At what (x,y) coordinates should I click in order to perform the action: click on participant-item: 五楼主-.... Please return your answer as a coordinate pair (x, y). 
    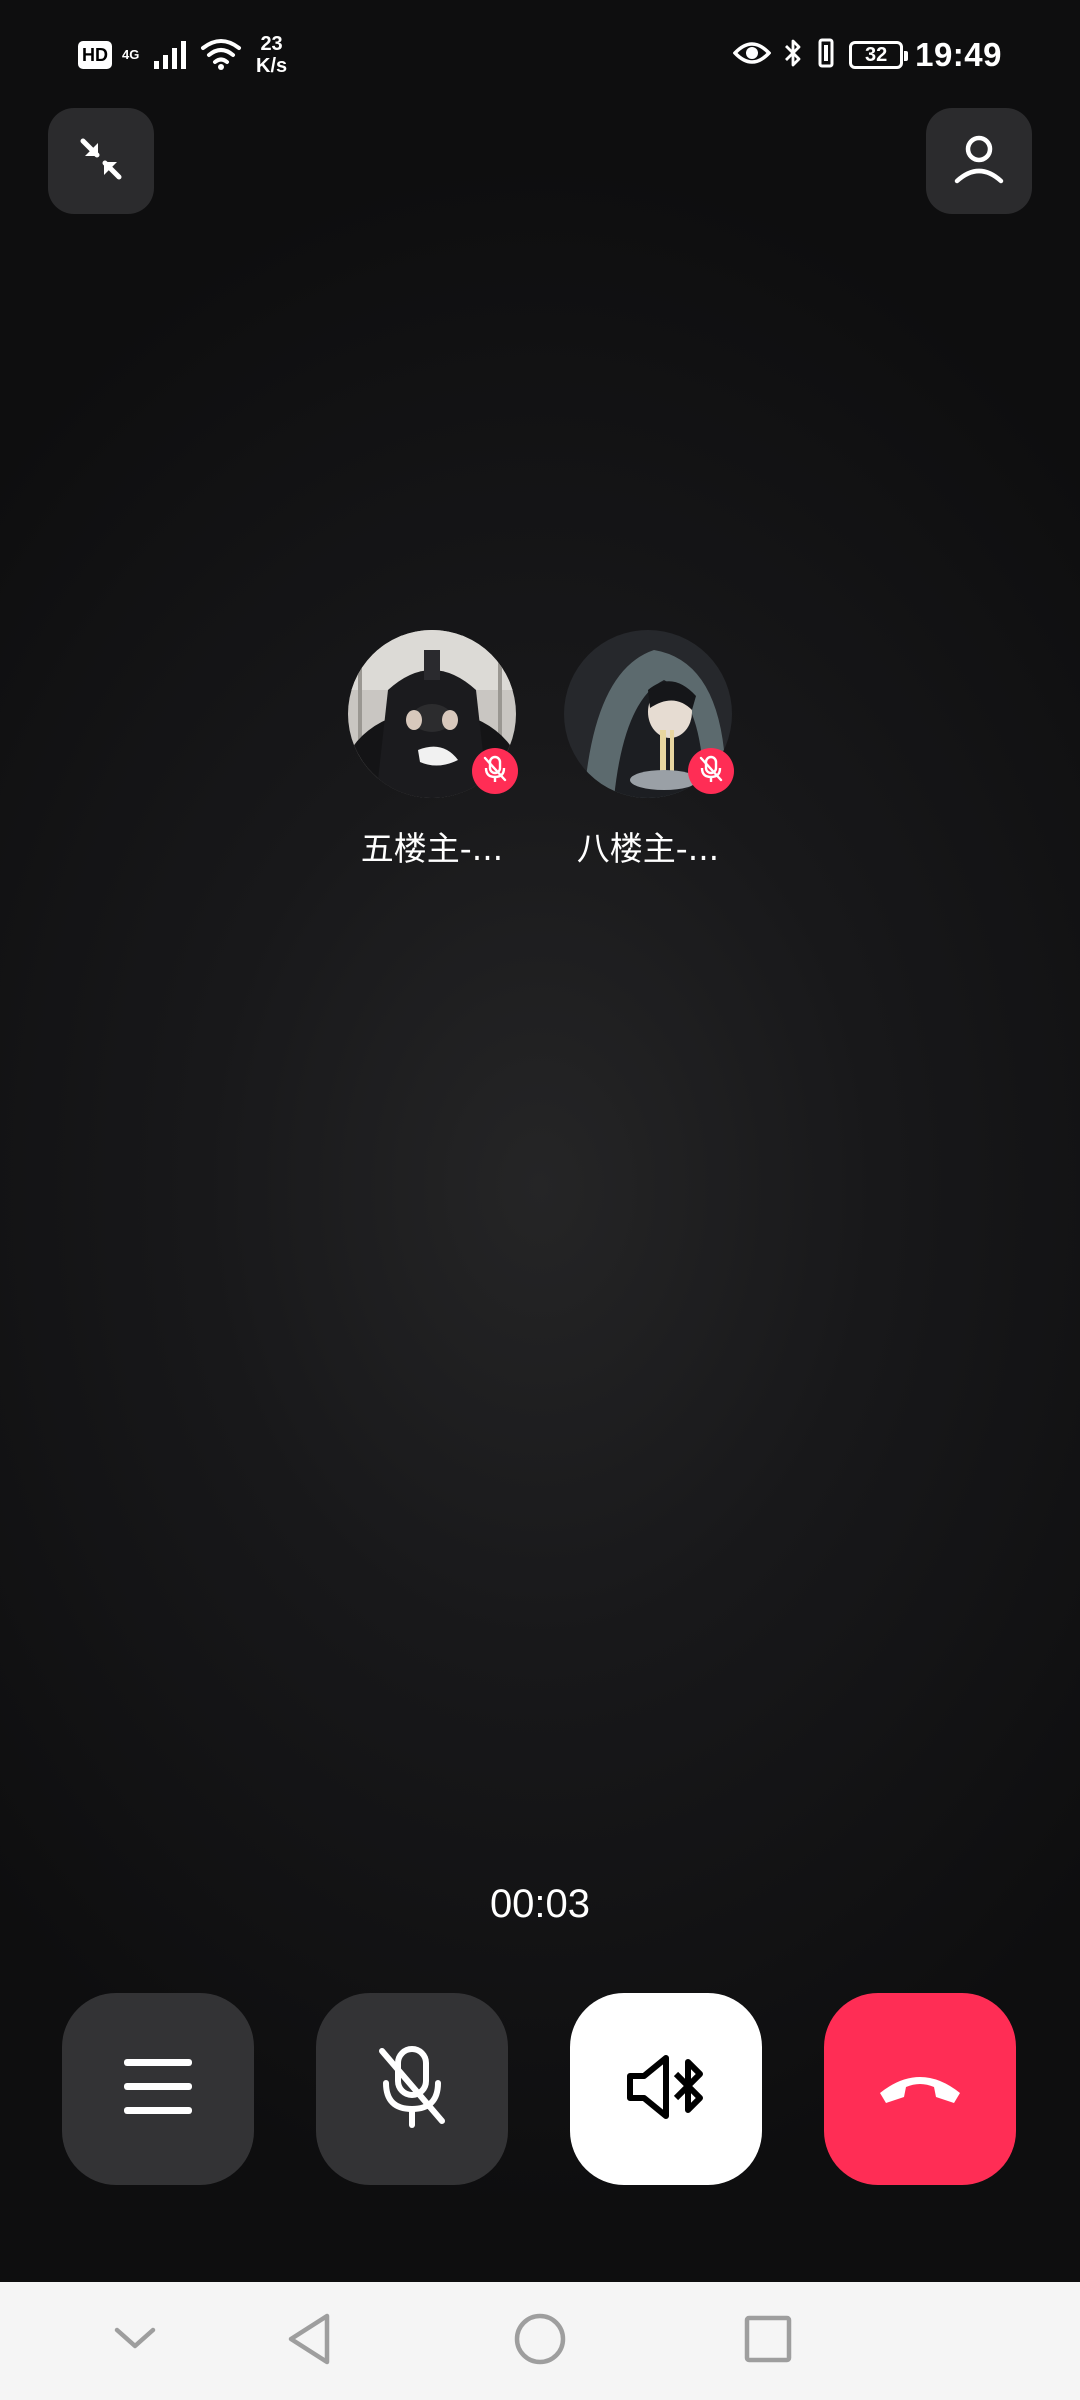
    Looking at the image, I should click on (433, 750).